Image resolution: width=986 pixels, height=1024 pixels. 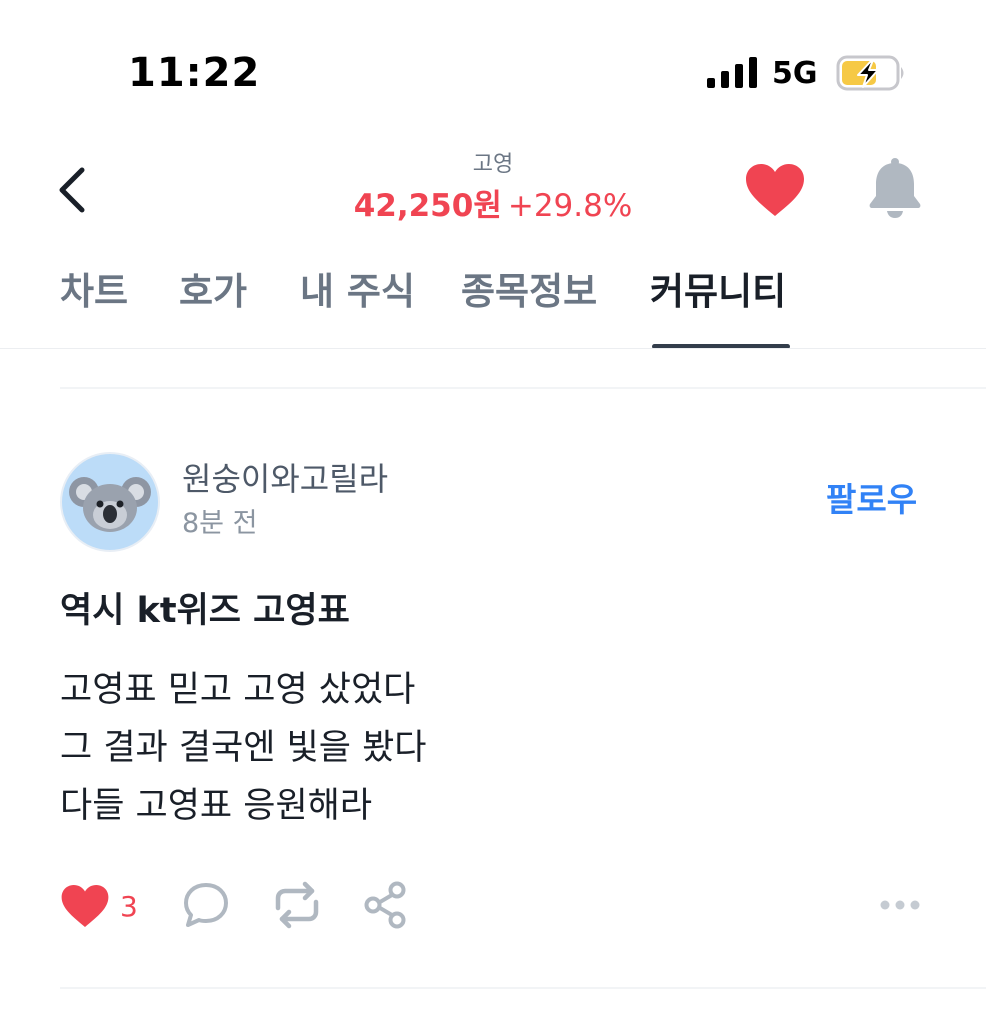 I want to click on avatar, so click(x=110, y=502).